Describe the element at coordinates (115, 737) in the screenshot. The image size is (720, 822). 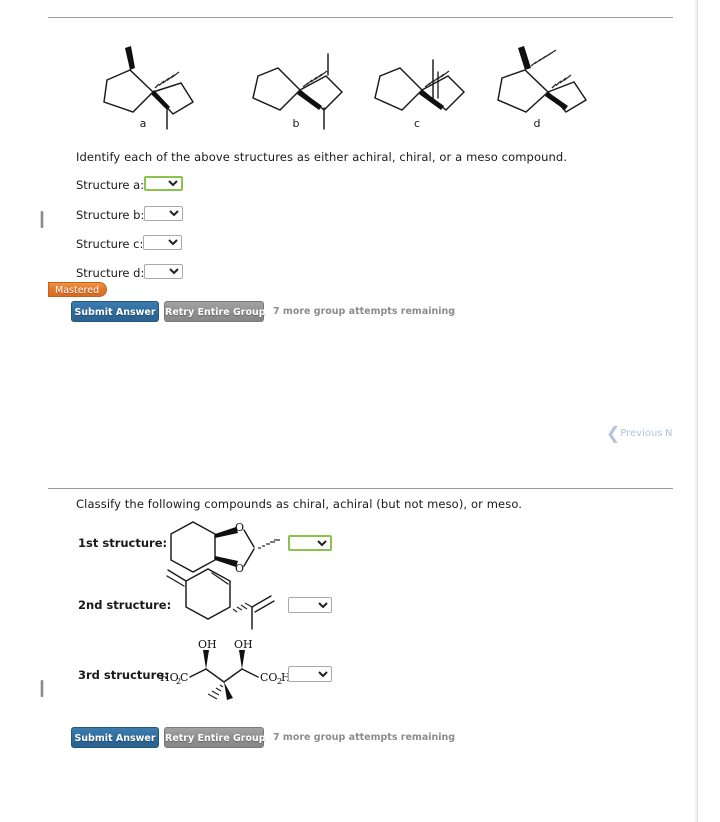
I see `submit-answer-button-group-2: Submit Answer` at that location.